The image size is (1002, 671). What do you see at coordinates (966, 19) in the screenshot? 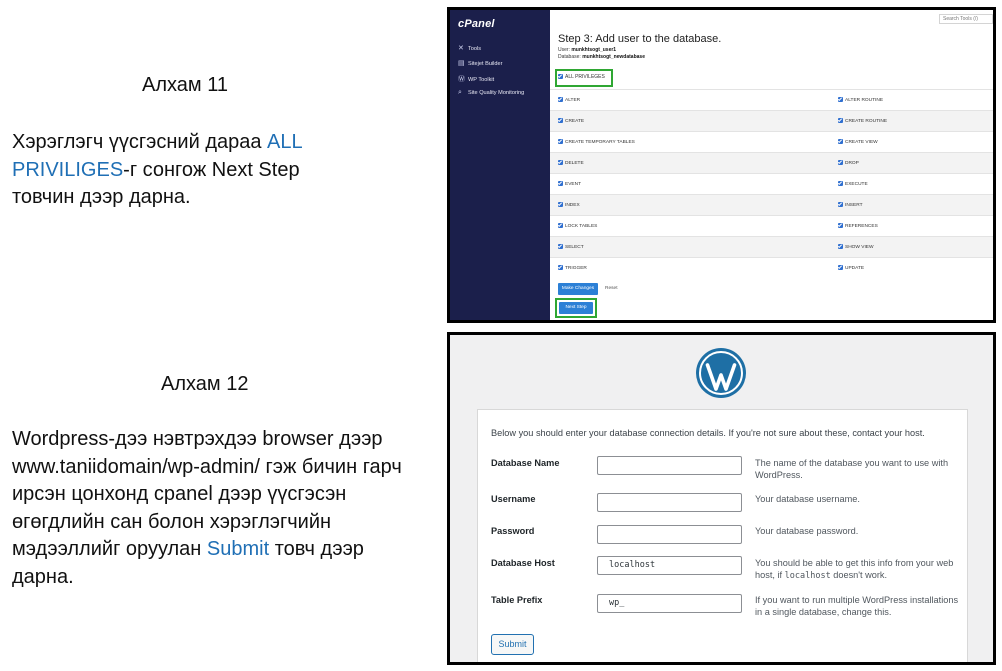
I see `search-tools-input: Search Tools (/)` at bounding box center [966, 19].